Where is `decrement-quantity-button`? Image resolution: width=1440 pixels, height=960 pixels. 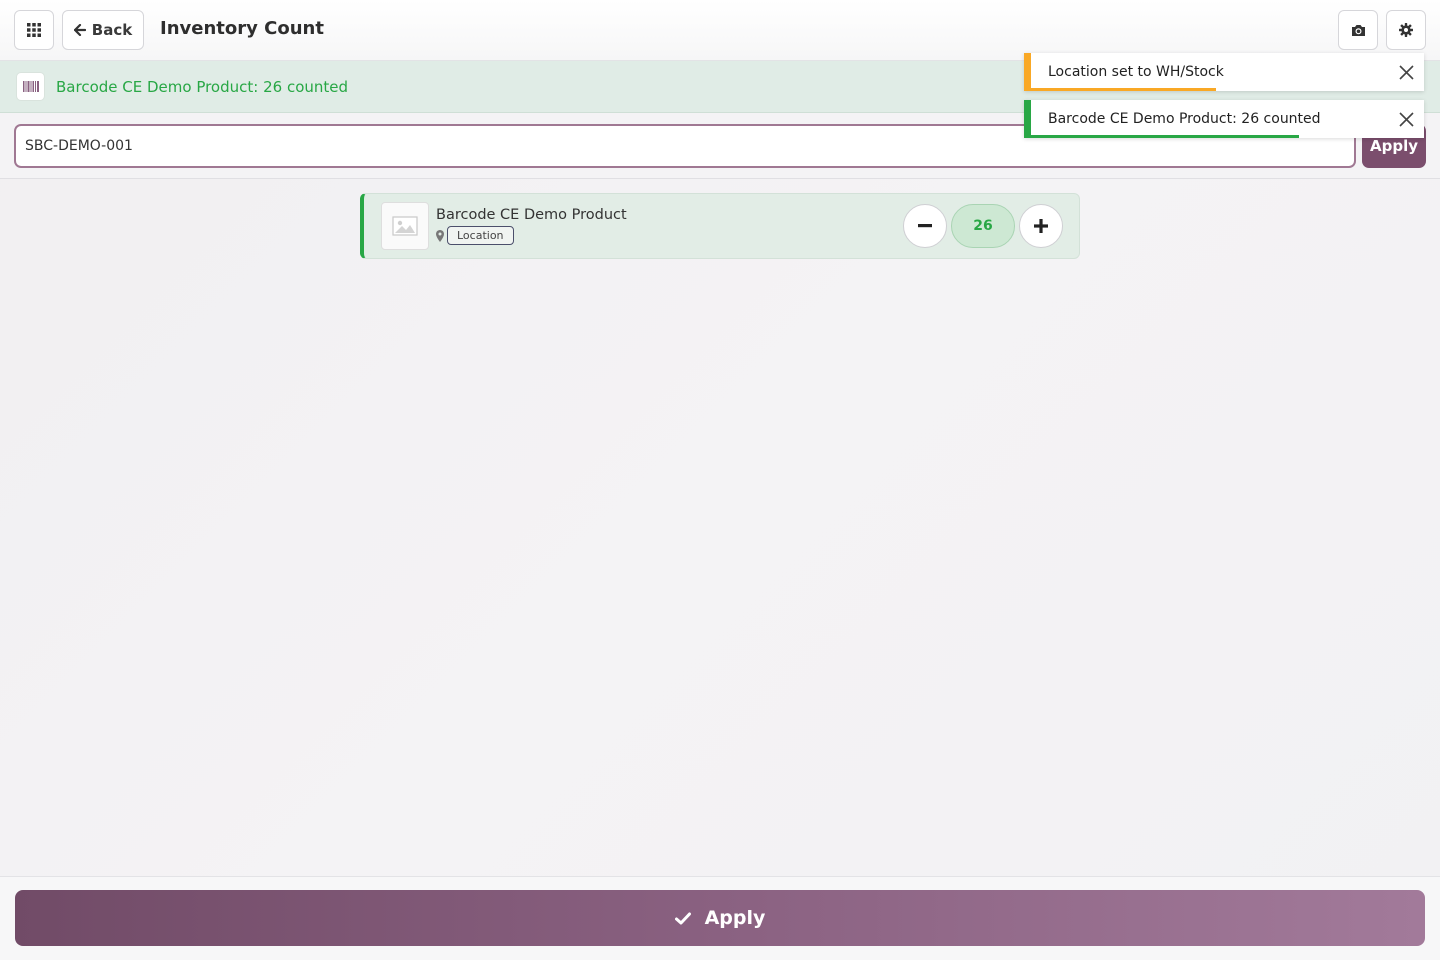
decrement-quantity-button is located at coordinates (925, 226).